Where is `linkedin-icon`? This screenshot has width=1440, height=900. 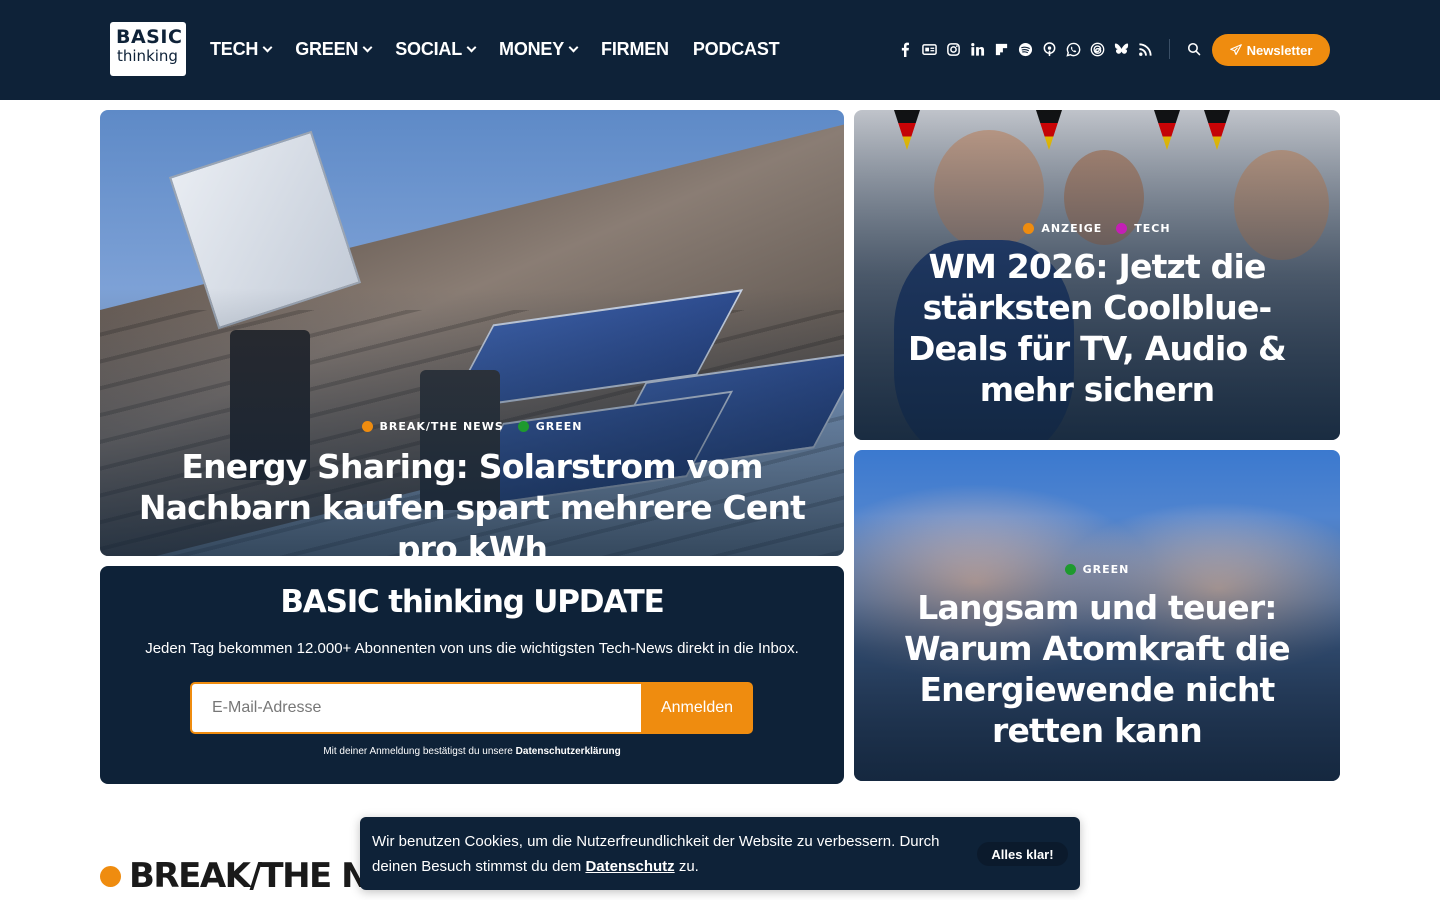 linkedin-icon is located at coordinates (977, 49).